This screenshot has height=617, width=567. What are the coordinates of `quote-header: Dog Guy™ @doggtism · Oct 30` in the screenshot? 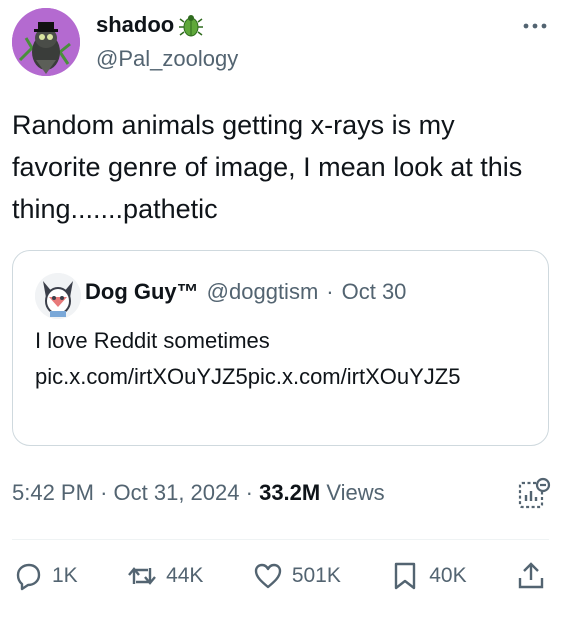 It's located at (245, 292).